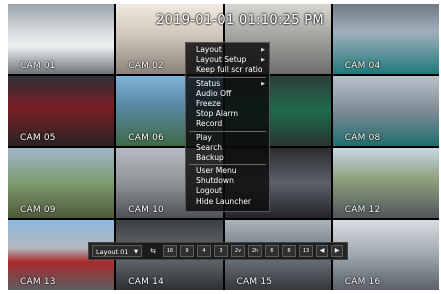 The width and height of the screenshot is (441, 294). Describe the element at coordinates (38, 66) in the screenshot. I see `camera-label: CAM 01` at that location.